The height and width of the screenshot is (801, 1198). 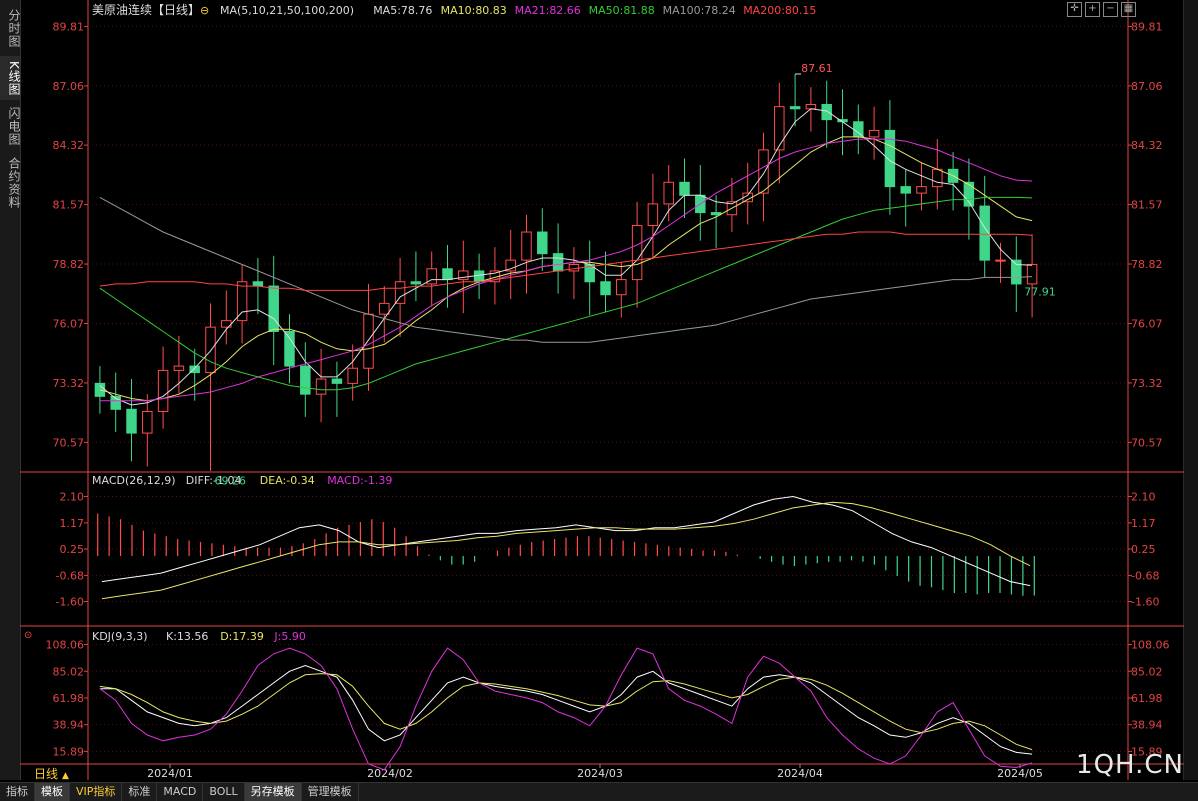 I want to click on y-tick-label: 2.10, so click(x=72, y=497).